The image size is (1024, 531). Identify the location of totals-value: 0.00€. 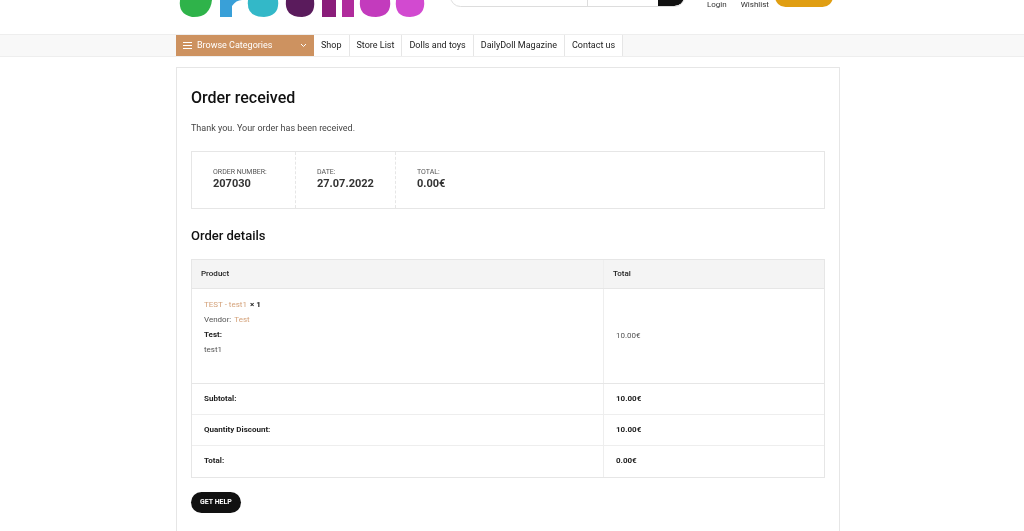
(626, 461).